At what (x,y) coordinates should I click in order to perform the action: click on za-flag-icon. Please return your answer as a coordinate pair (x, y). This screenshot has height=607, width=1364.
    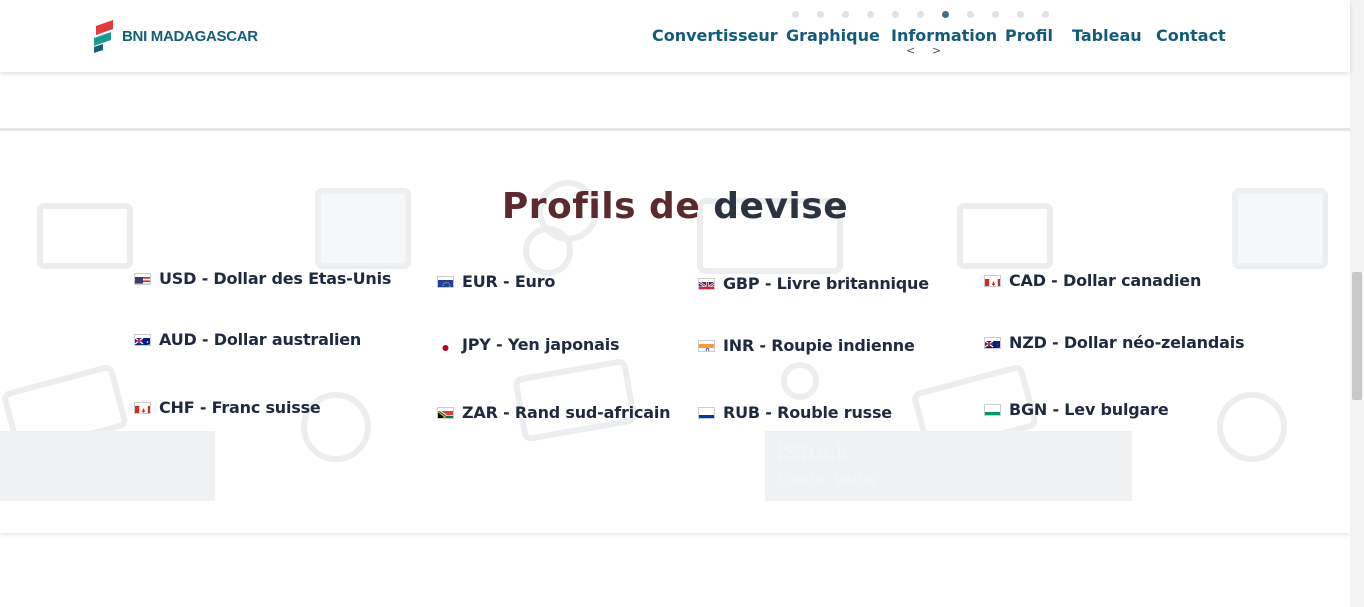
    Looking at the image, I should click on (445, 412).